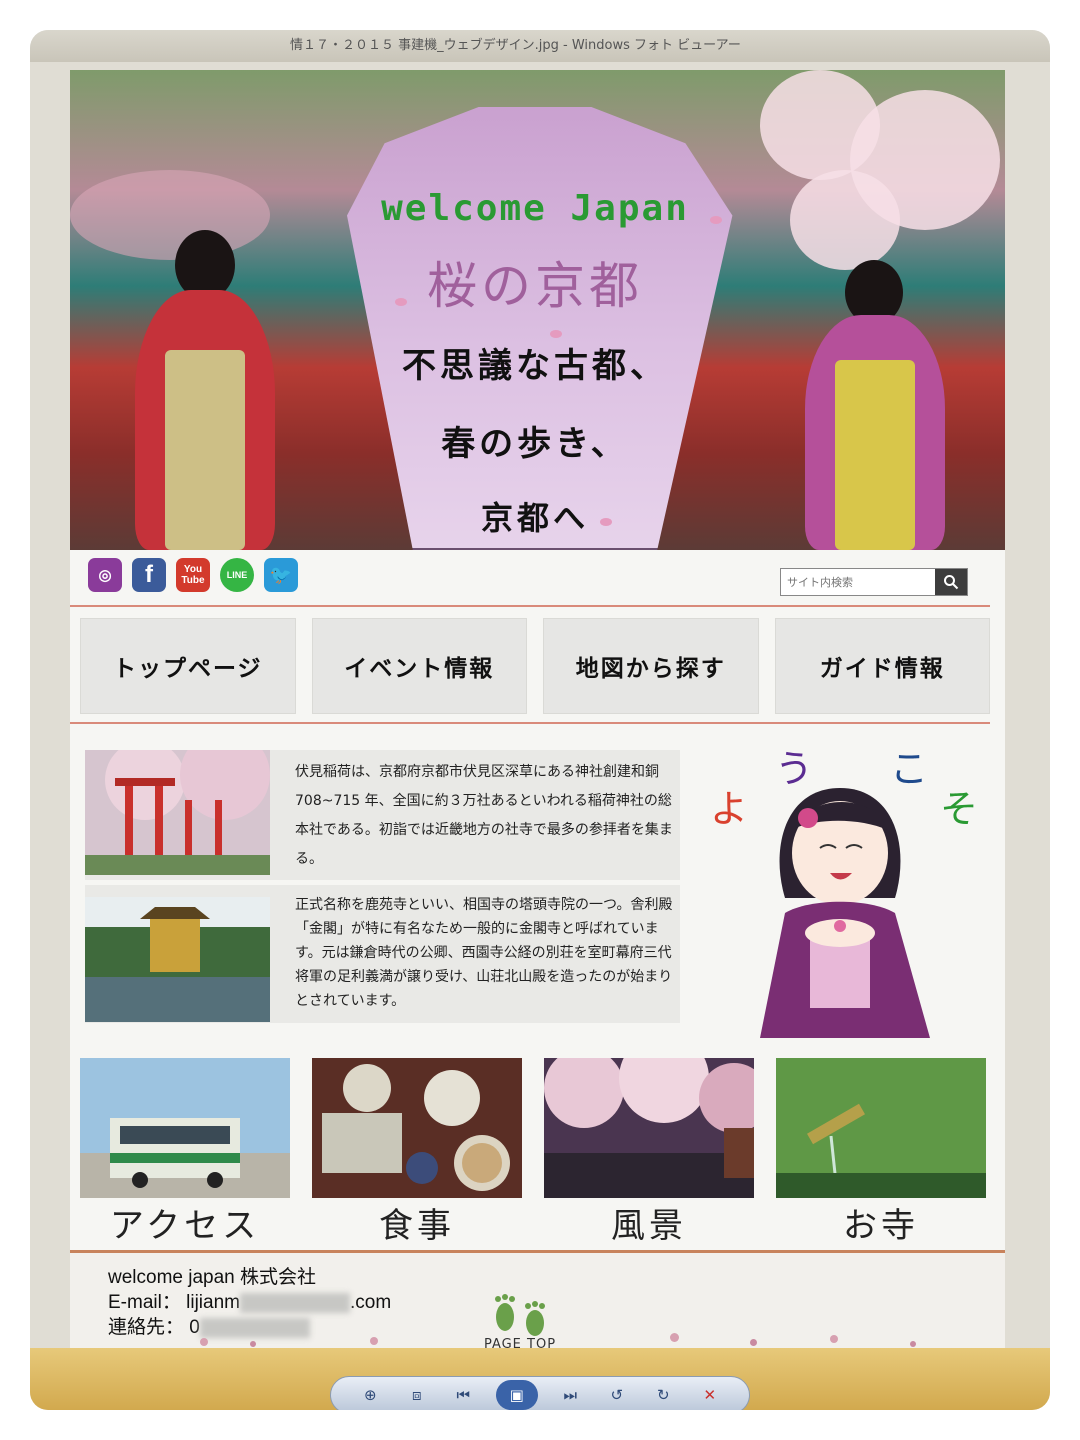 The image size is (1080, 1440). I want to click on email-end: .com, so click(370, 1302).